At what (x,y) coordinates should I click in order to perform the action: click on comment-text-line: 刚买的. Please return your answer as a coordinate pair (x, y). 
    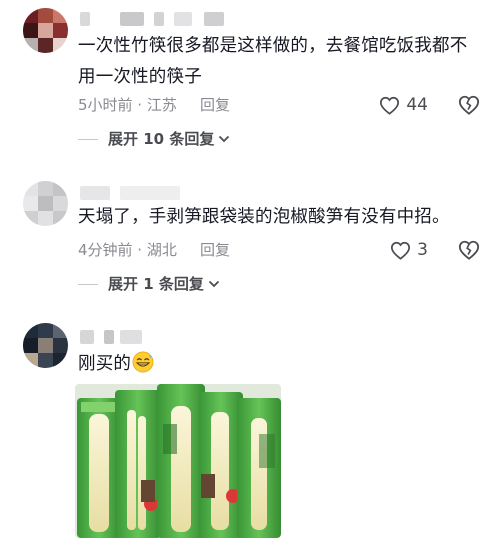
    Looking at the image, I should click on (105, 364).